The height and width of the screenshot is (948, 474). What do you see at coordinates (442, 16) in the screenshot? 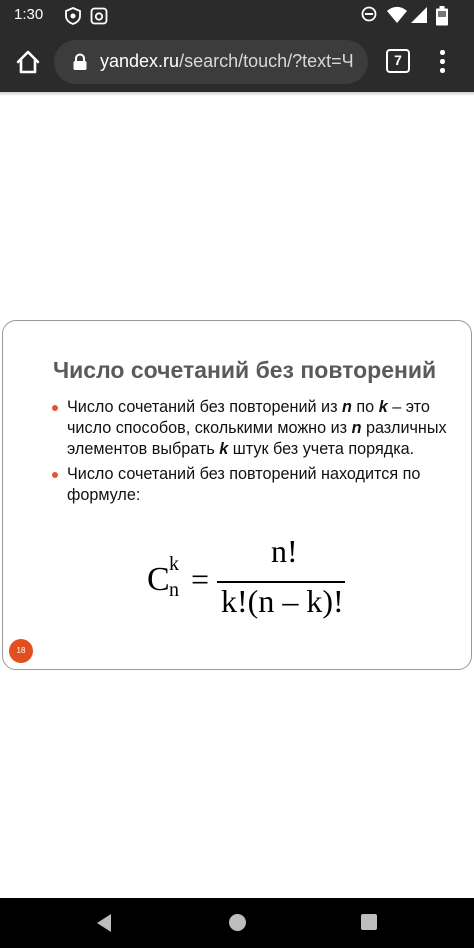
I see `battery-icon` at bounding box center [442, 16].